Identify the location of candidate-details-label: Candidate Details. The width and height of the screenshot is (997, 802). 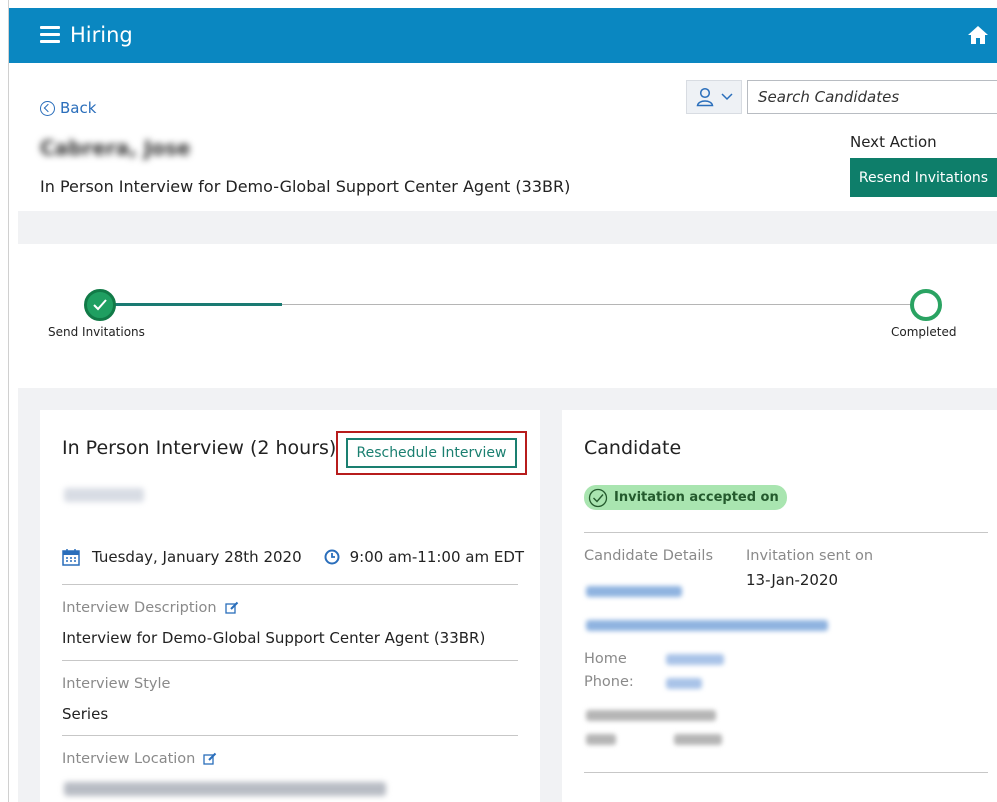
(649, 556).